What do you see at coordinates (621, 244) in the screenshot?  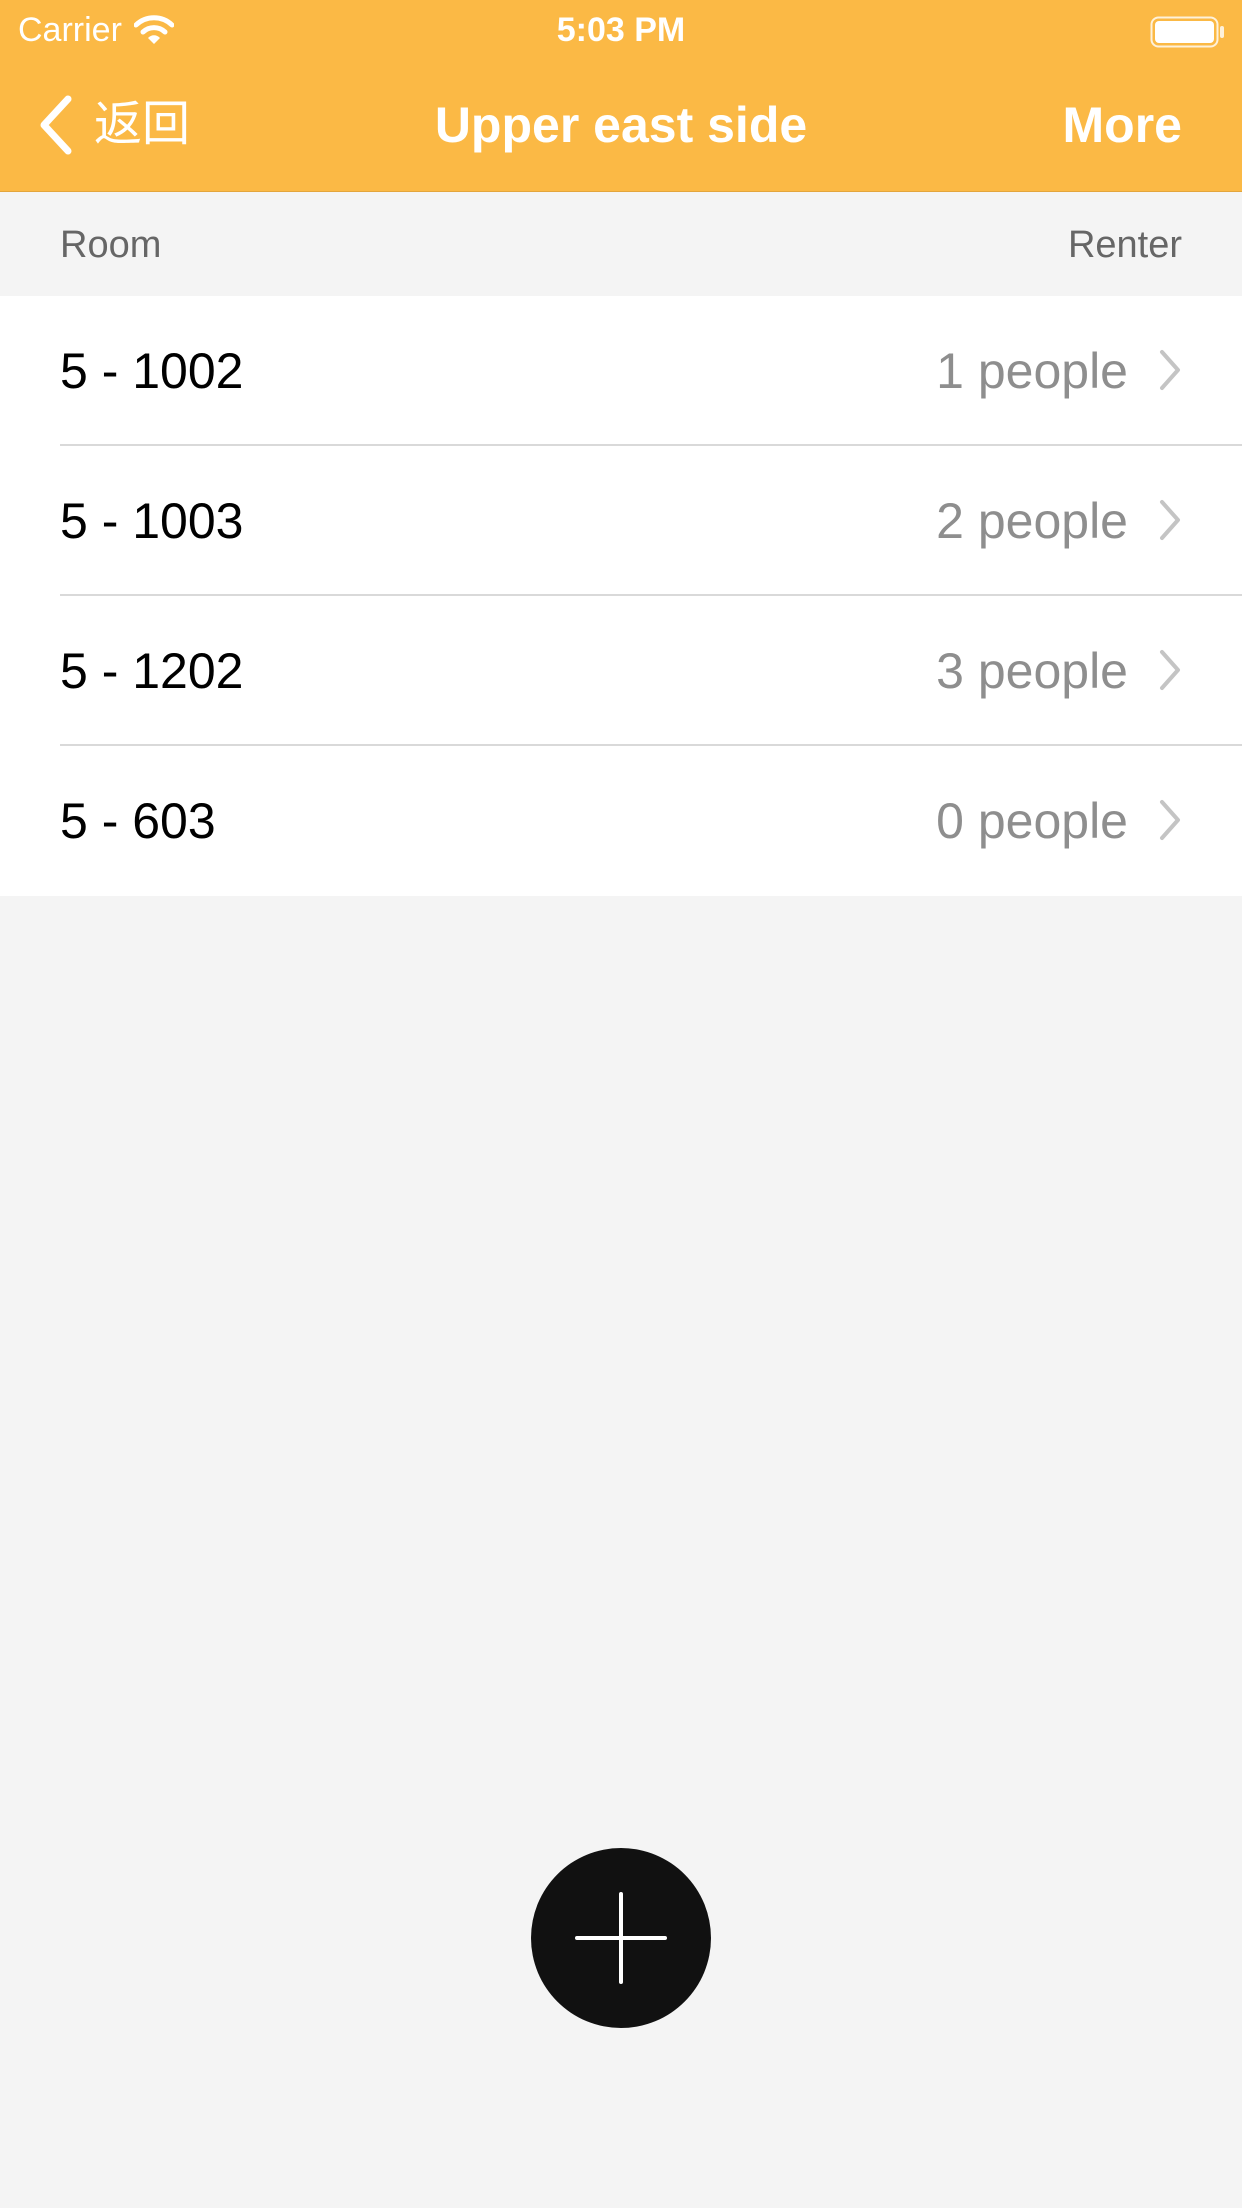 I see `column-header: Room Renter` at bounding box center [621, 244].